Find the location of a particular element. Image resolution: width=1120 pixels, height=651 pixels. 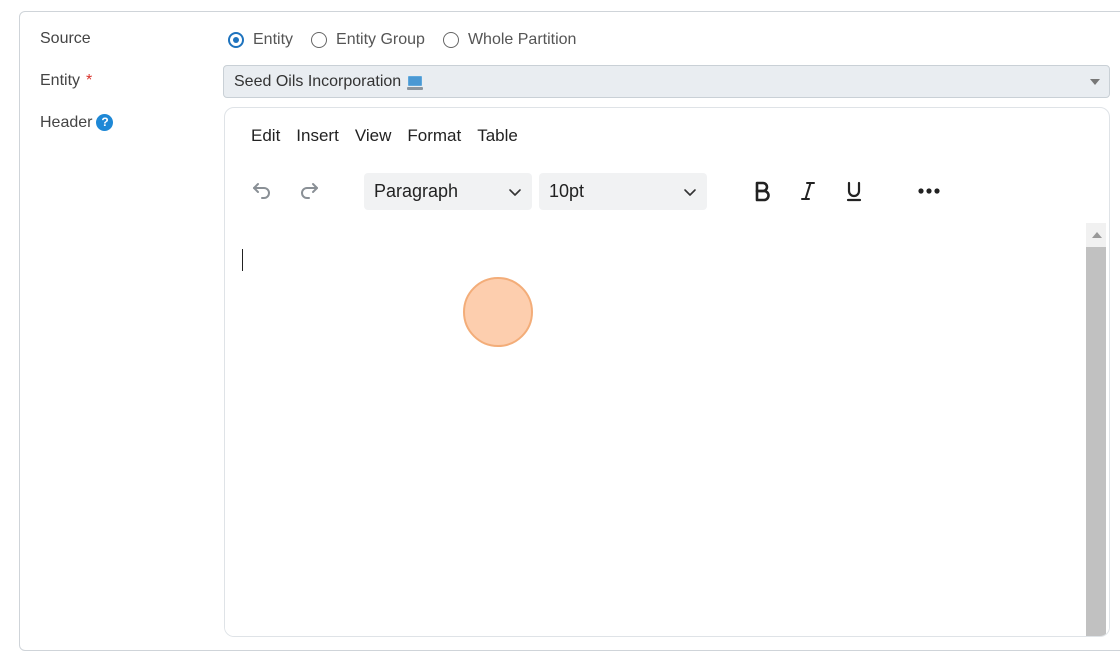

monitor-icon is located at coordinates (415, 82).